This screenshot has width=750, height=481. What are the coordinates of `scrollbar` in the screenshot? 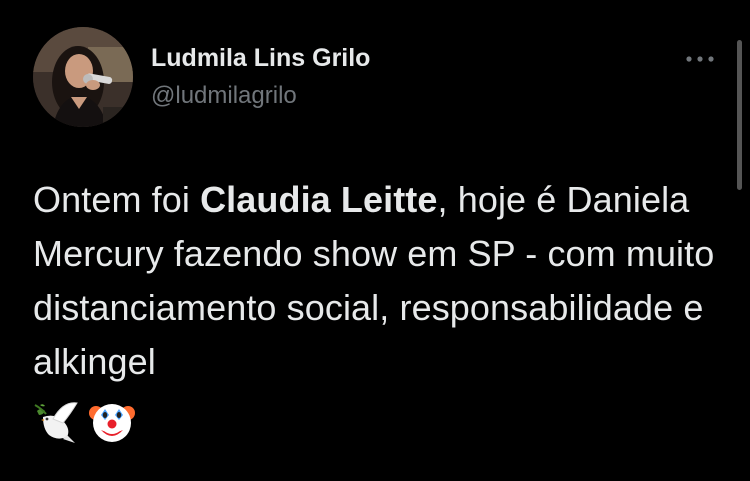 It's located at (739, 115).